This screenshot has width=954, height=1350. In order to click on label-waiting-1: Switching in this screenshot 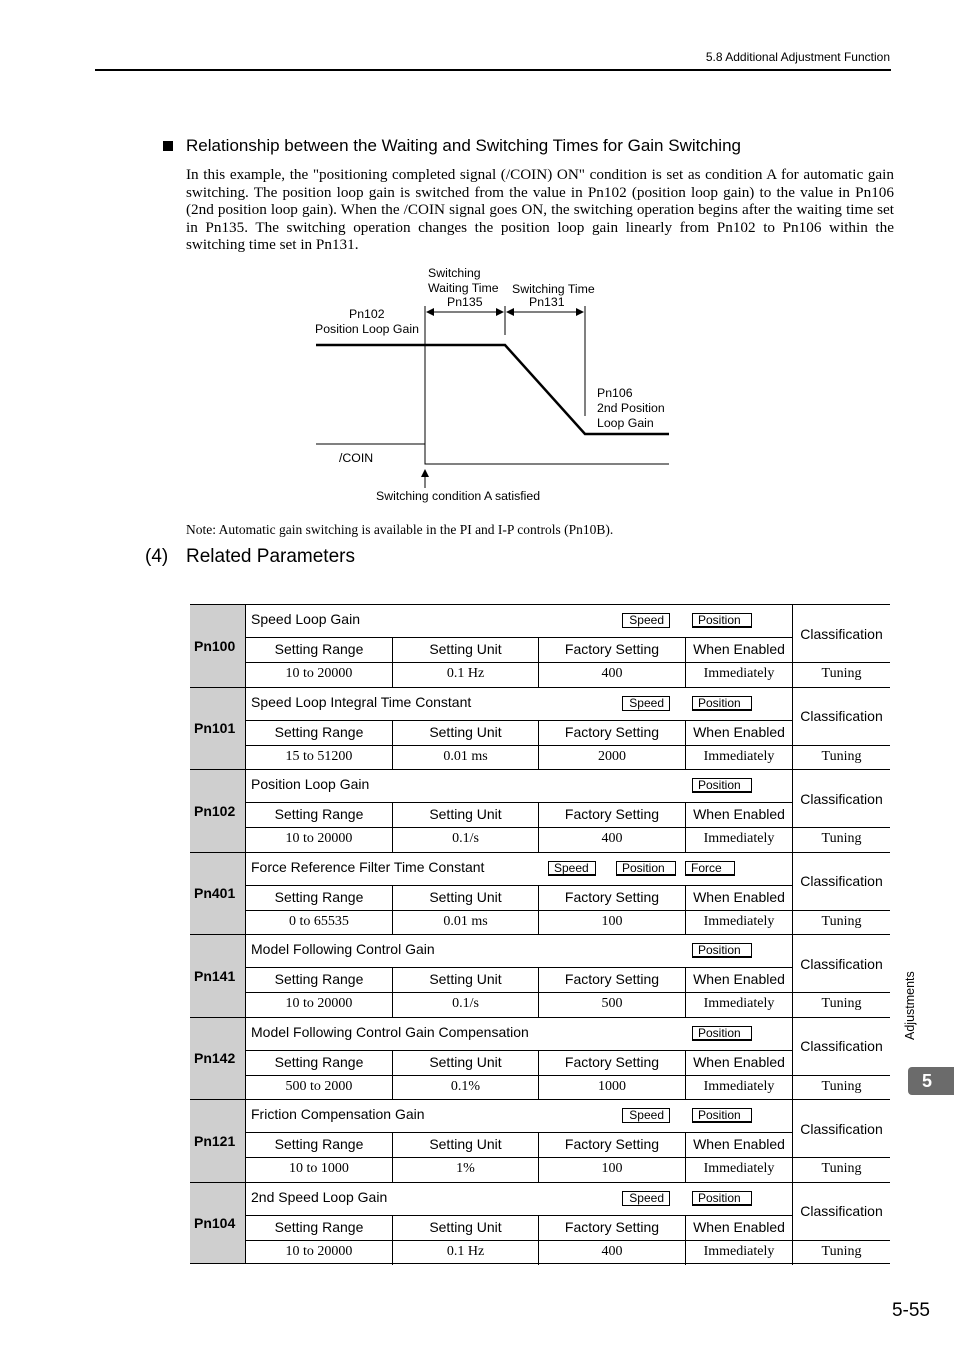, I will do `click(454, 273)`.